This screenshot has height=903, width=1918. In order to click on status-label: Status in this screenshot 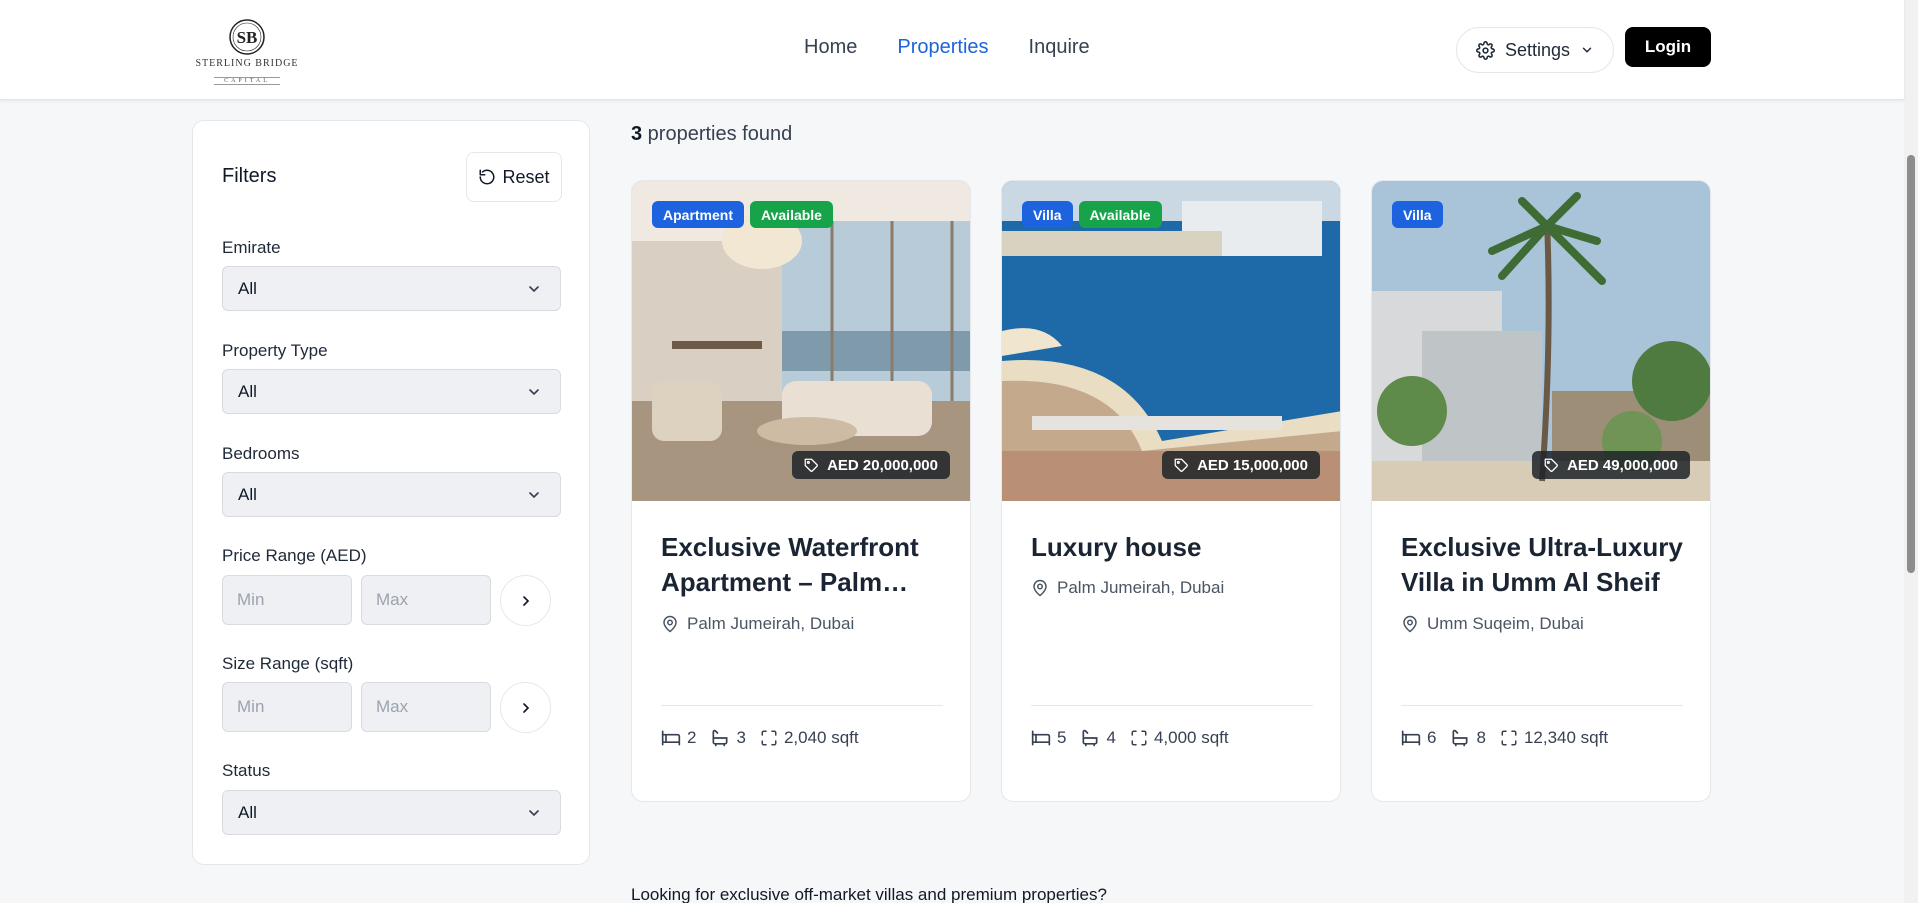, I will do `click(246, 770)`.